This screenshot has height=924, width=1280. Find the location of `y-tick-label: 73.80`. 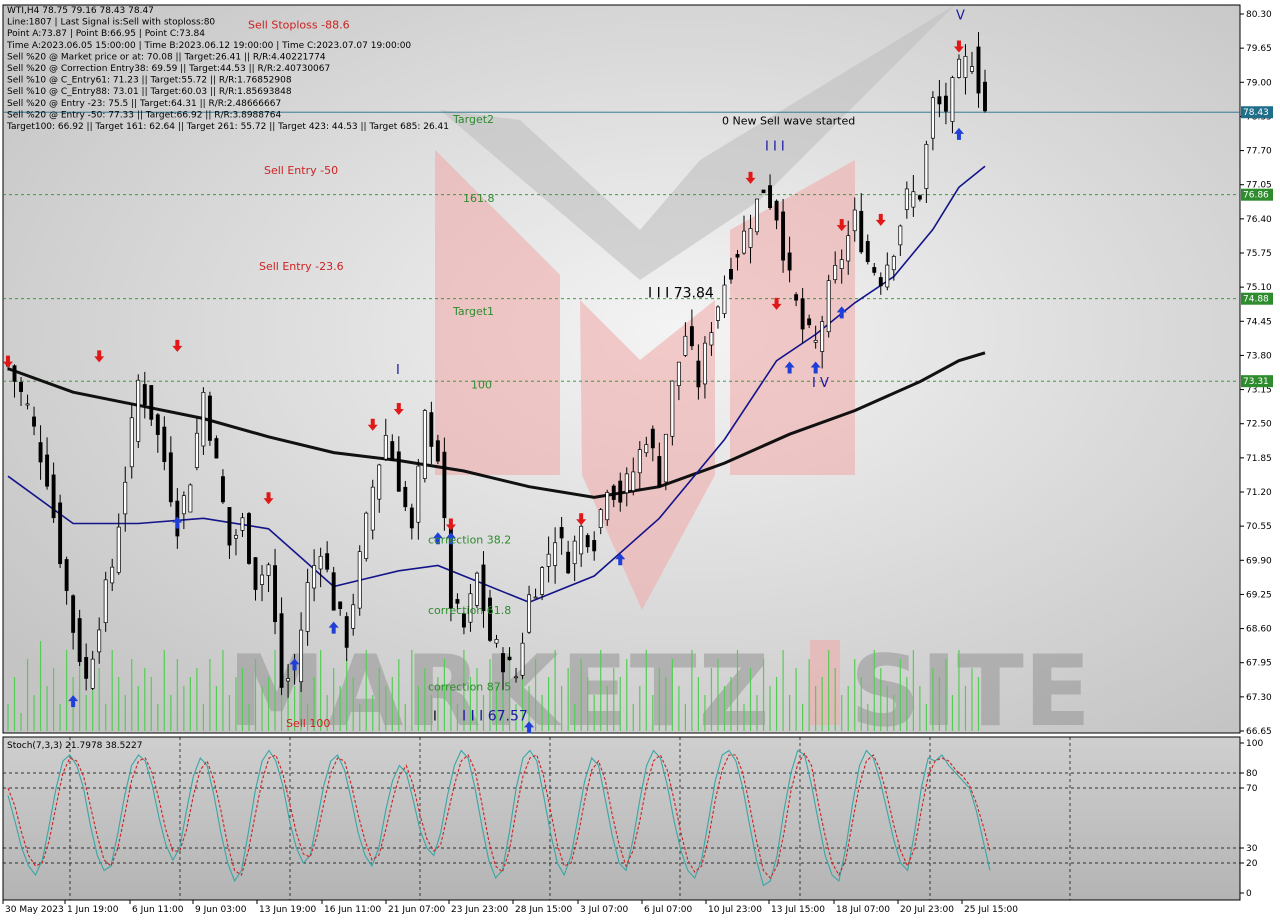

y-tick-label: 73.80 is located at coordinates (1259, 356).